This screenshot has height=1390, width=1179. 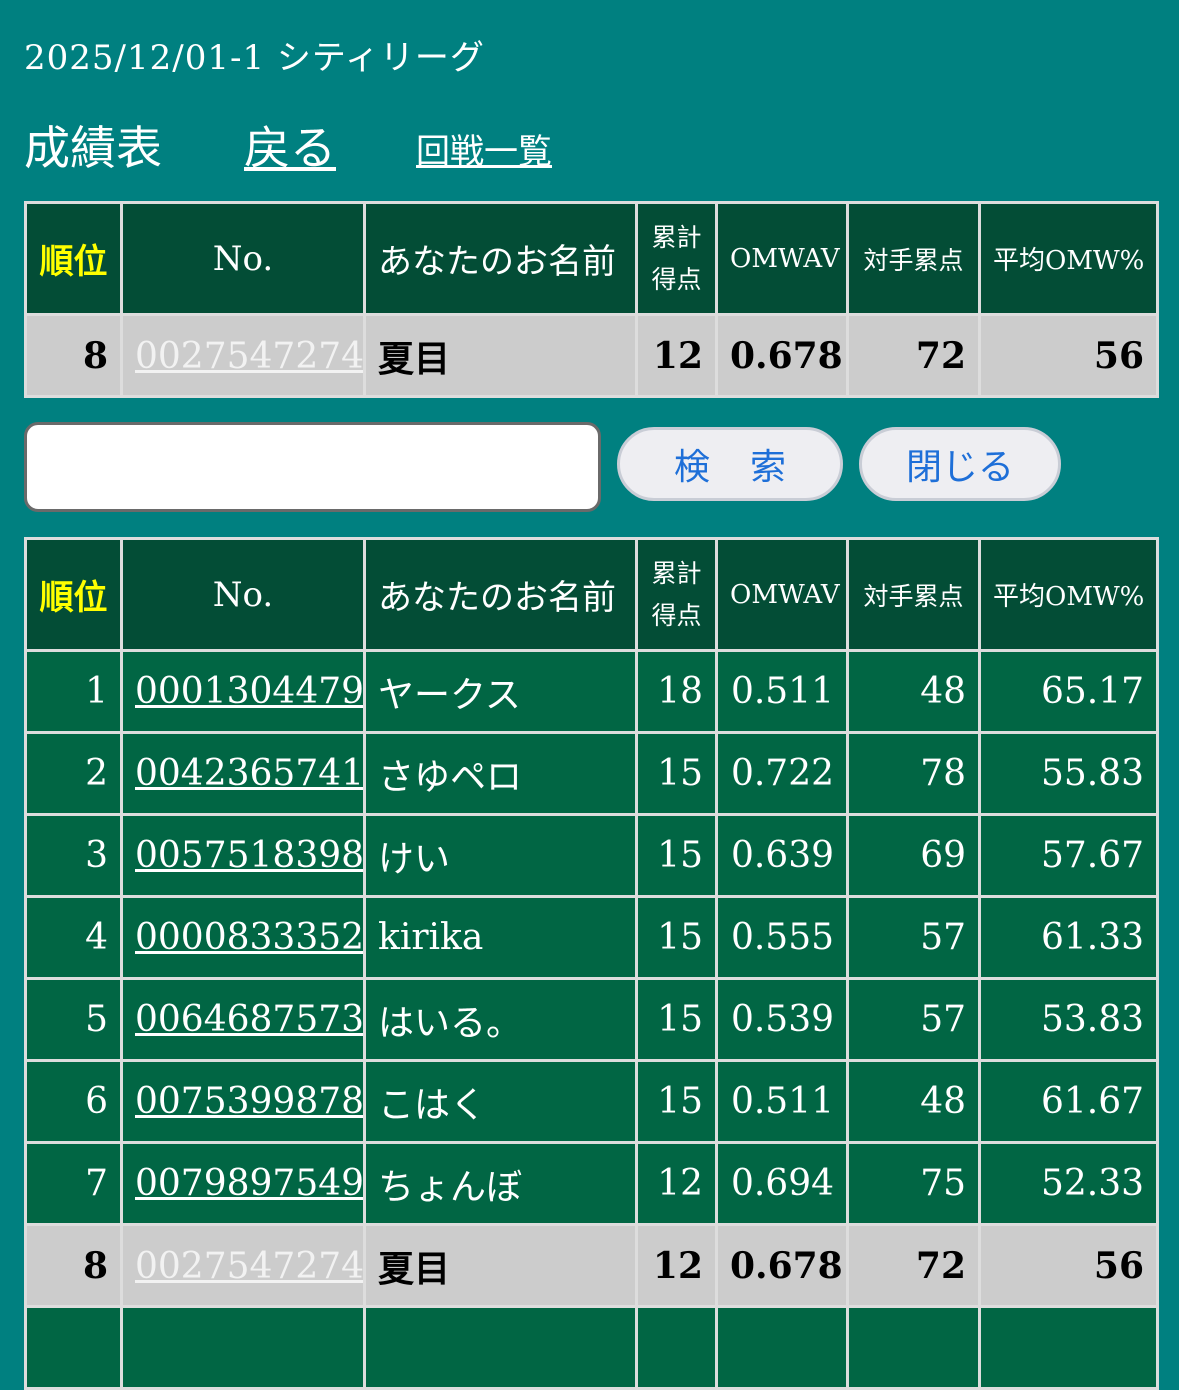 I want to click on player-no-link: 0075399878, so click(x=248, y=1101).